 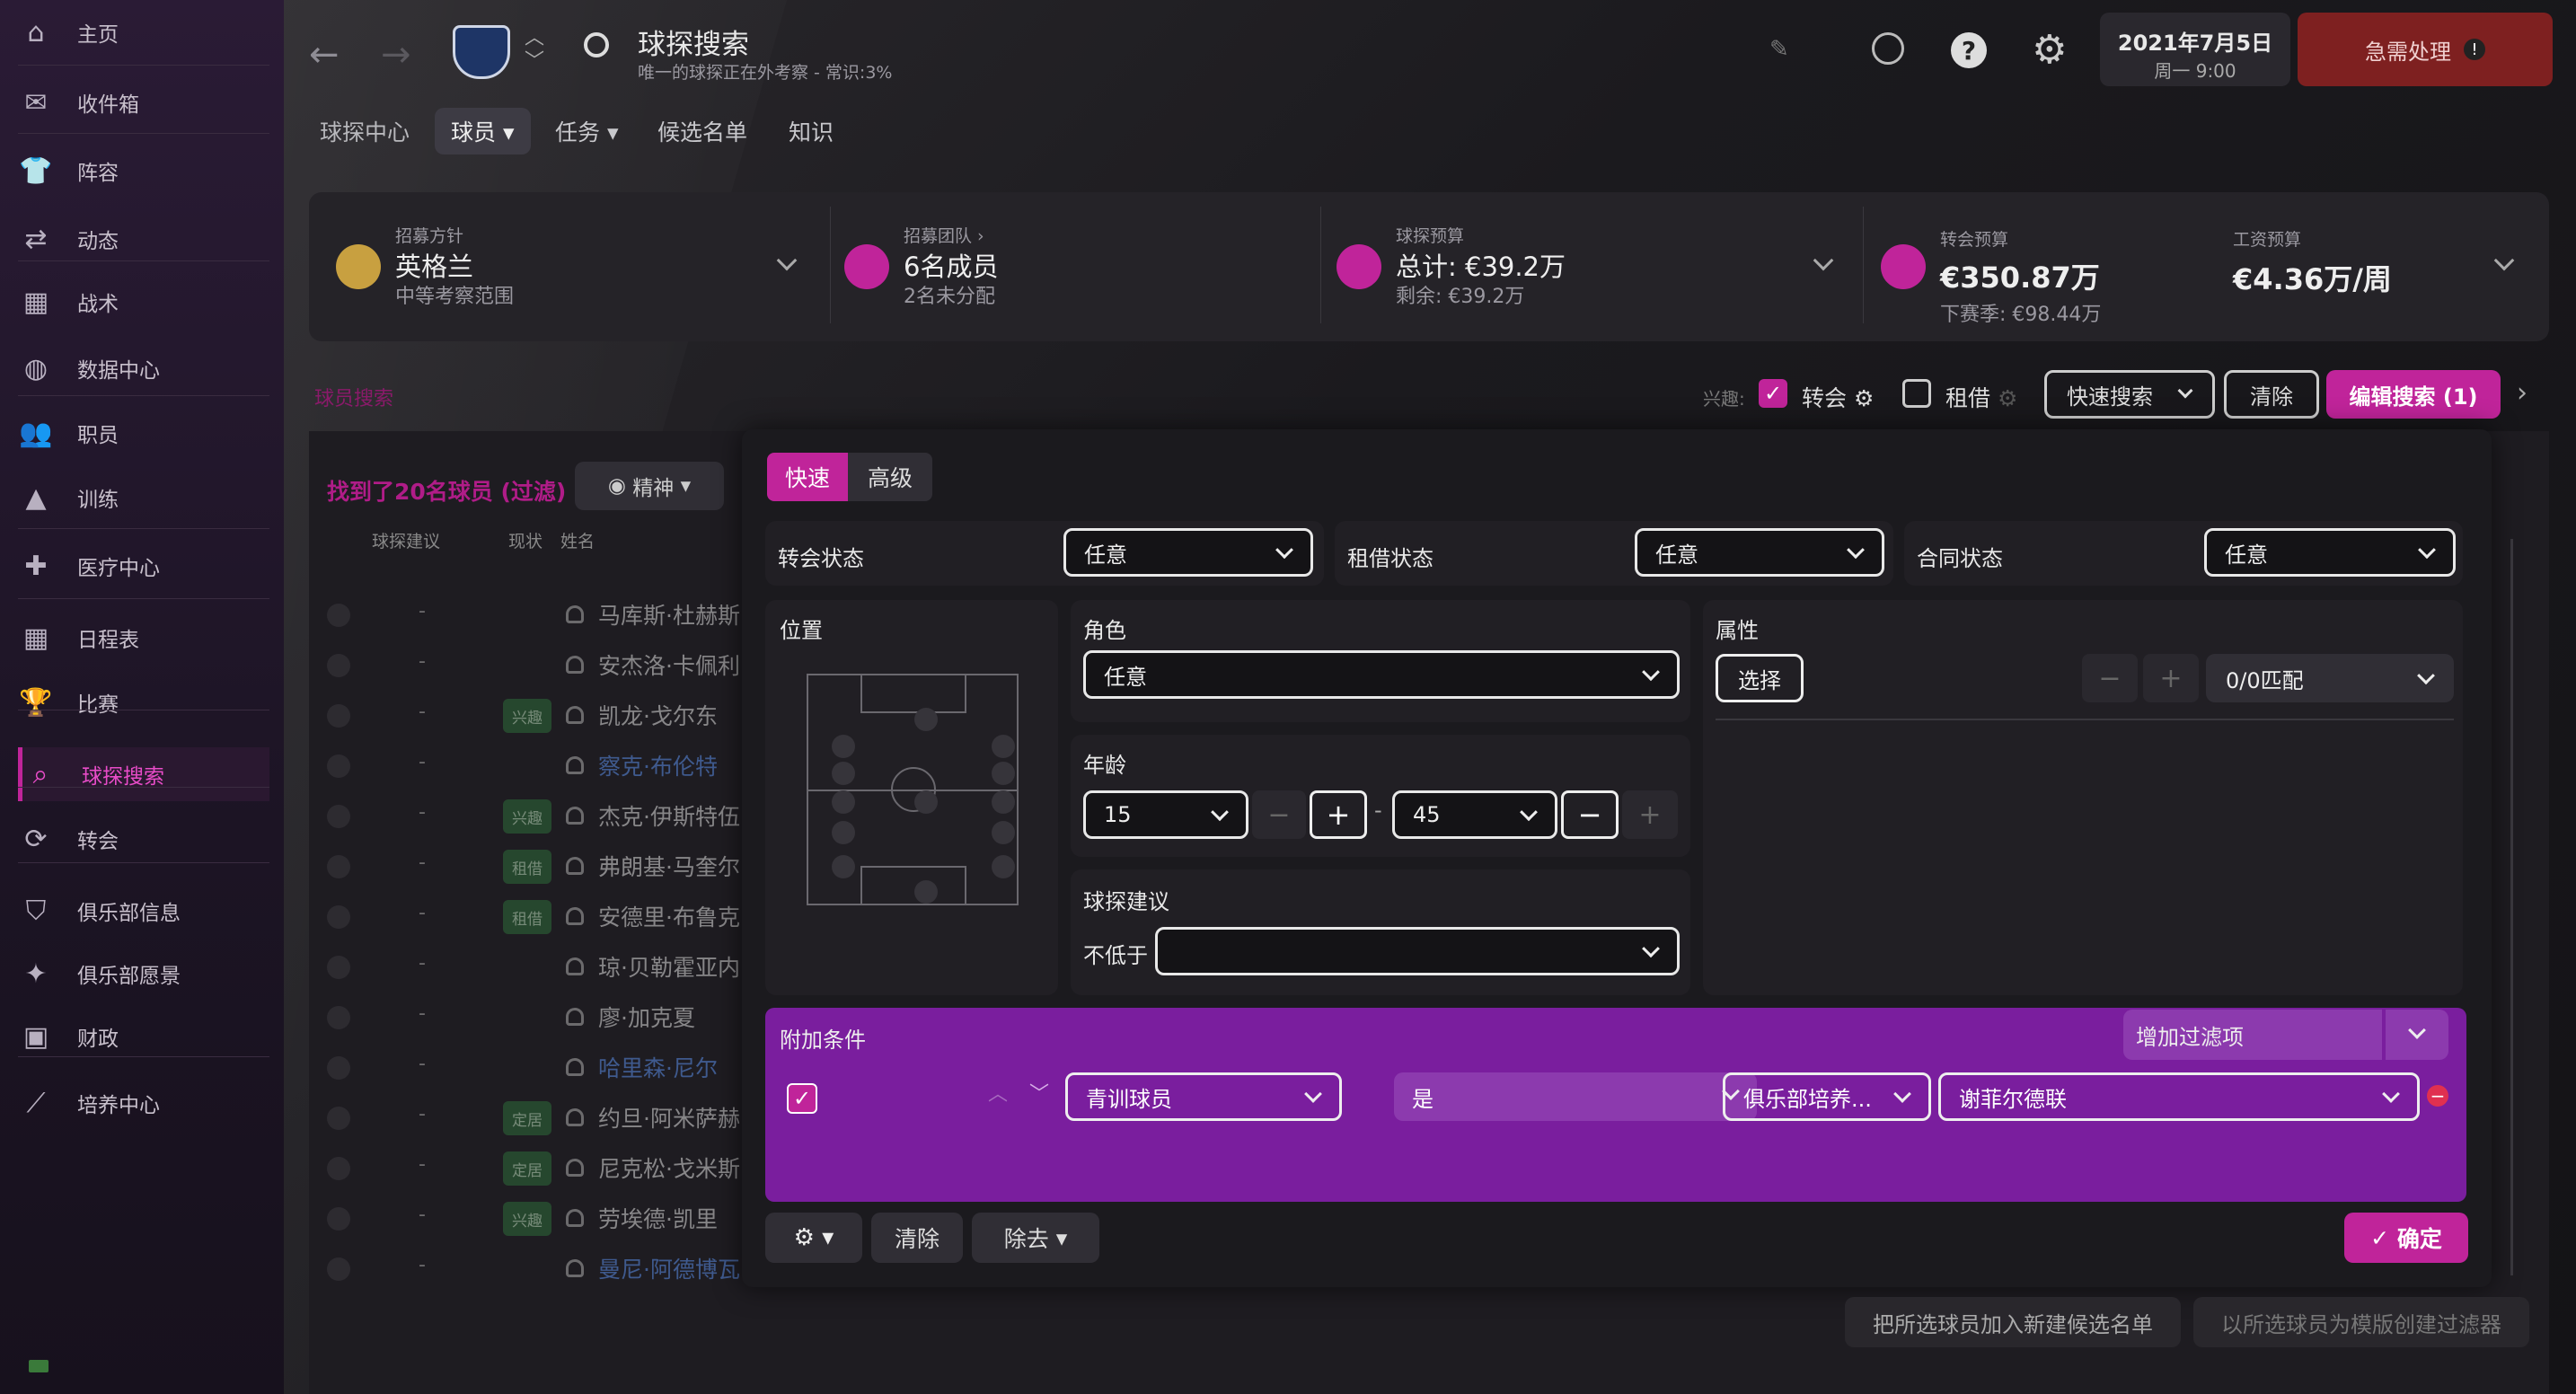 I want to click on recruit-focus-value: 英格兰, so click(x=434, y=265).